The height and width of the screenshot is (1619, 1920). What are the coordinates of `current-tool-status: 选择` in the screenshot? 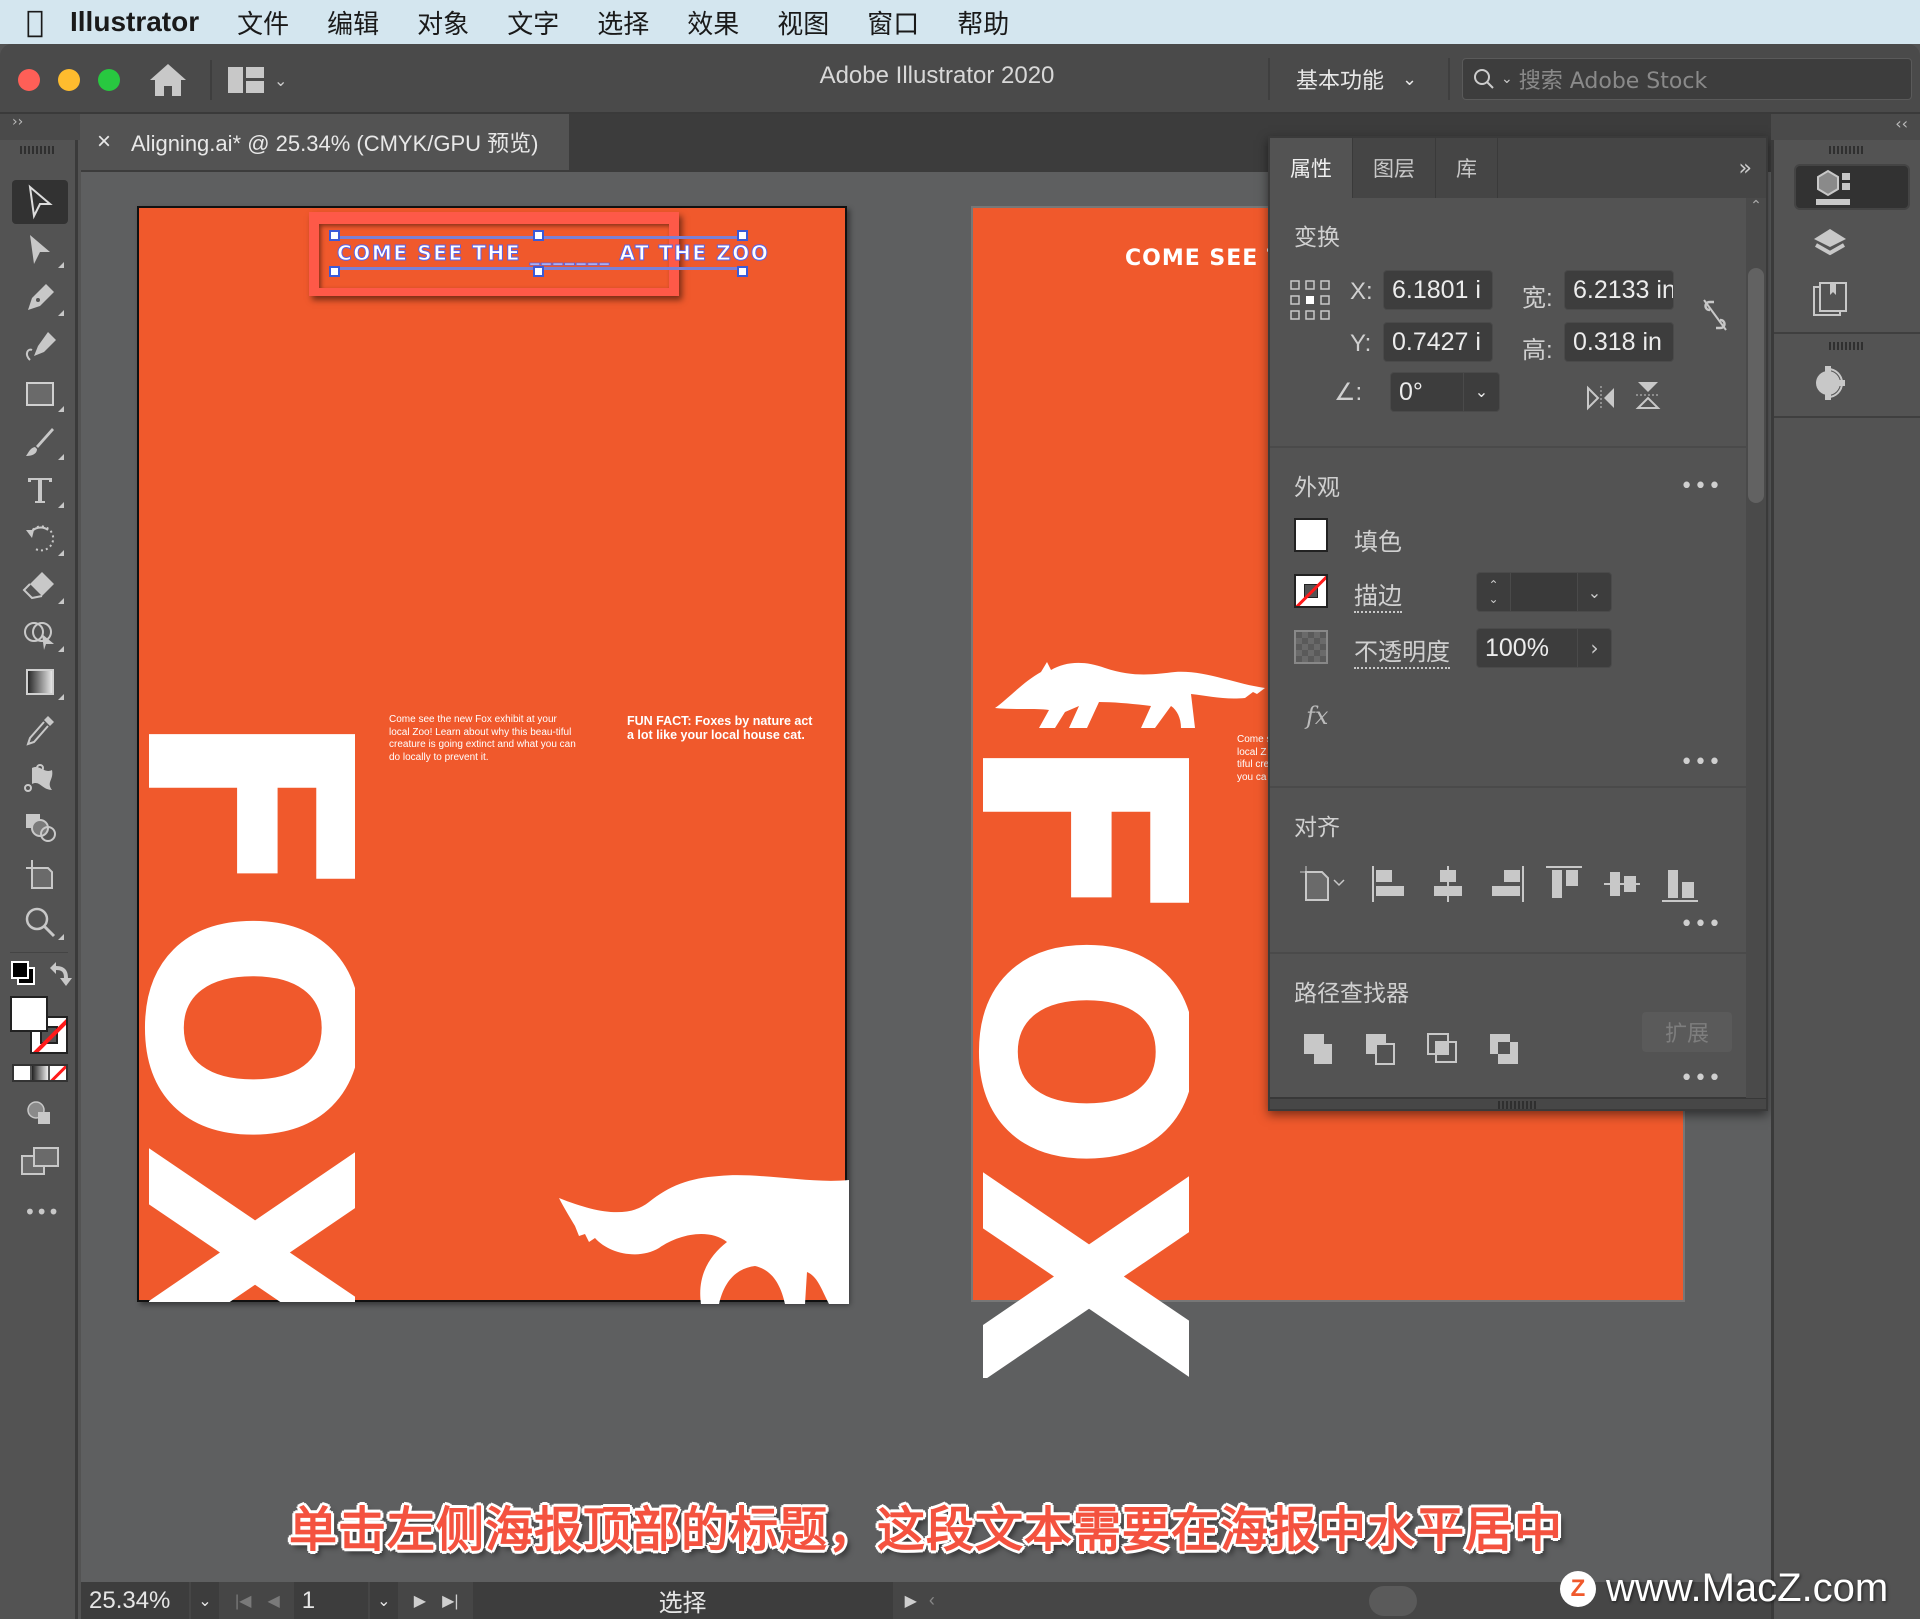 It's located at (682, 1600).